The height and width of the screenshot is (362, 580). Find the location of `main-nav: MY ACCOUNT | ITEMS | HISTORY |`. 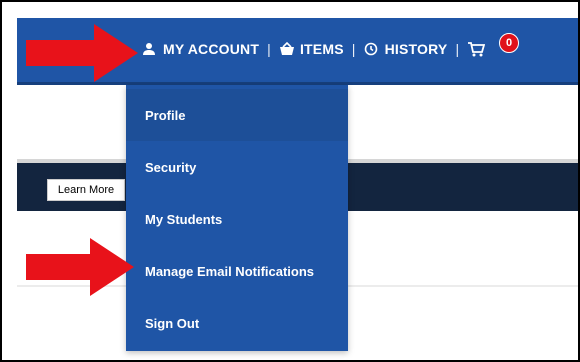

main-nav: MY ACCOUNT | ITEMS | HISTORY | is located at coordinates (314, 49).